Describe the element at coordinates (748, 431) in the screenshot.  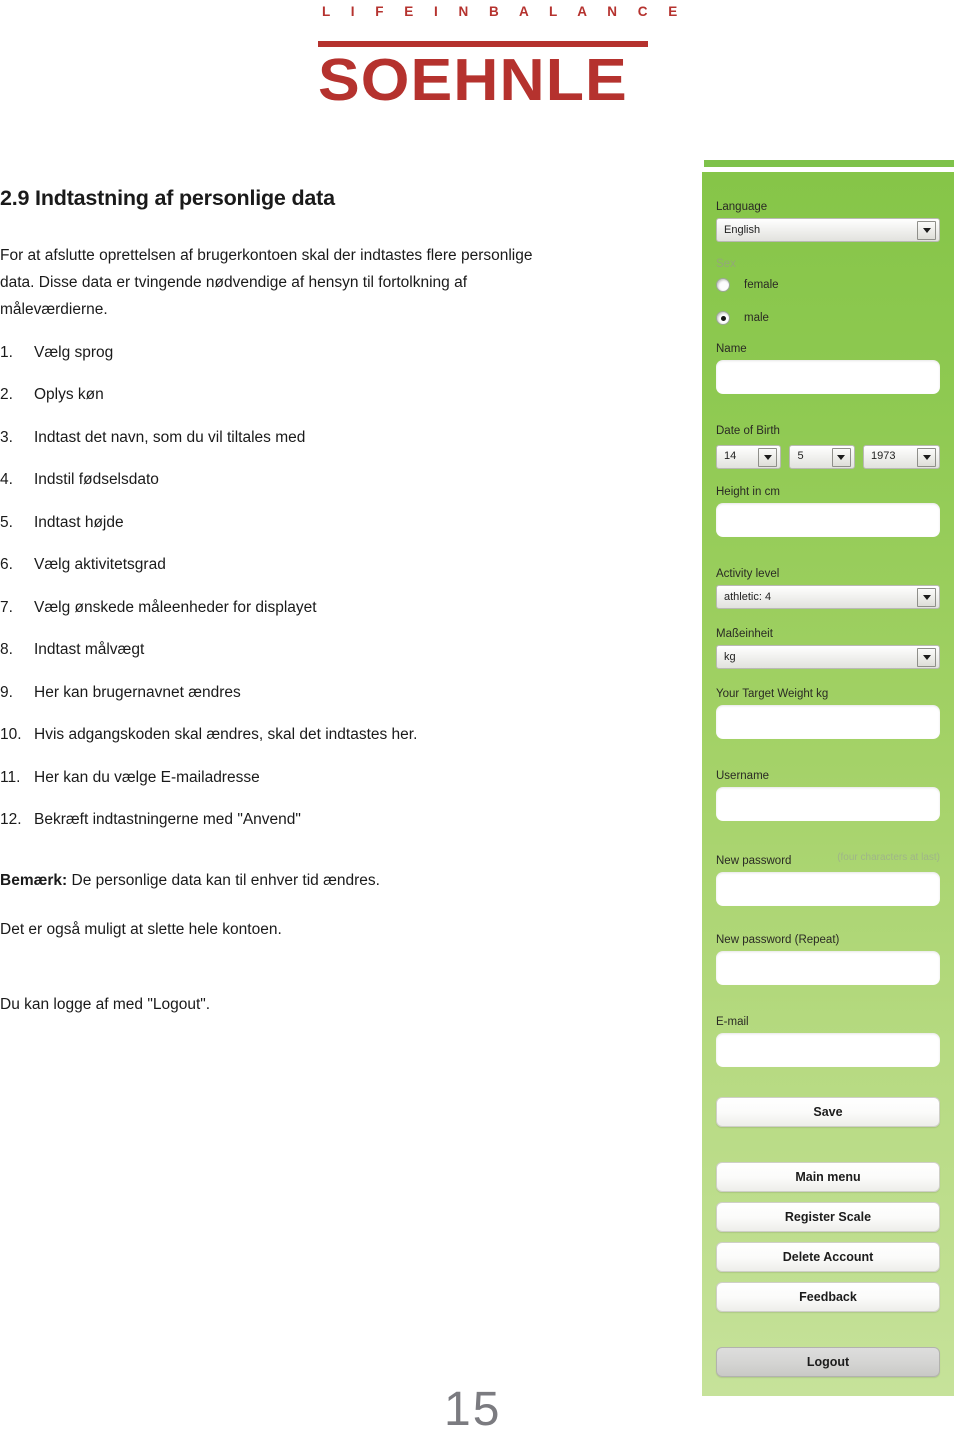
I see `dob-label: Date of Birth` at that location.